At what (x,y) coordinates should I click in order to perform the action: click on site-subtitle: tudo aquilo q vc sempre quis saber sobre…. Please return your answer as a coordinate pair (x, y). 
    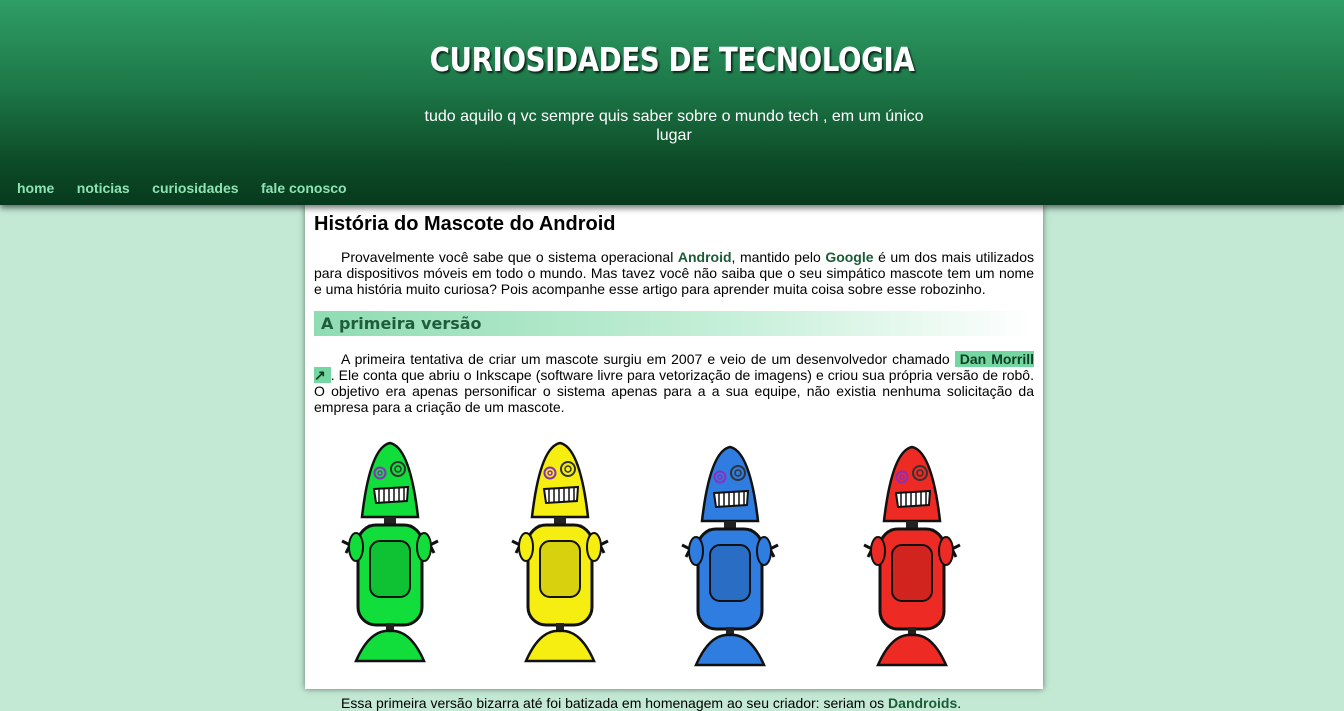
    Looking at the image, I should click on (674, 126).